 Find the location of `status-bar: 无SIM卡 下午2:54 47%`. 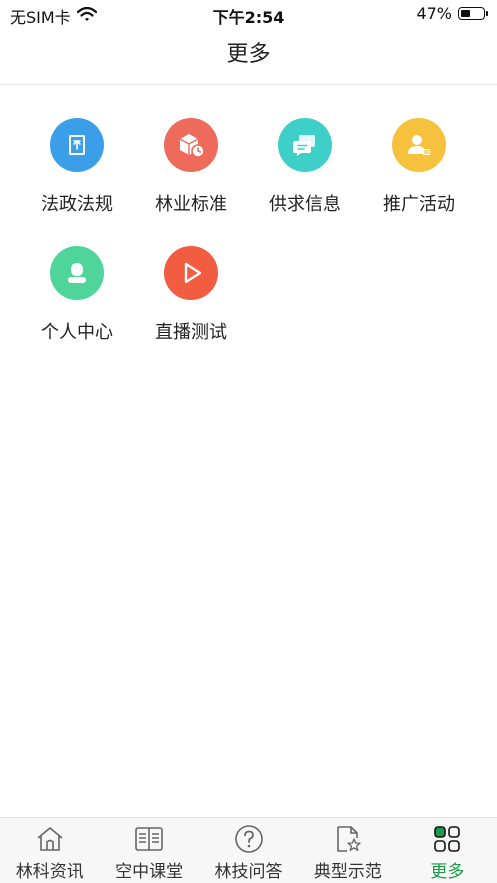

status-bar: 无SIM卡 下午2:54 47% is located at coordinates (248, 14).